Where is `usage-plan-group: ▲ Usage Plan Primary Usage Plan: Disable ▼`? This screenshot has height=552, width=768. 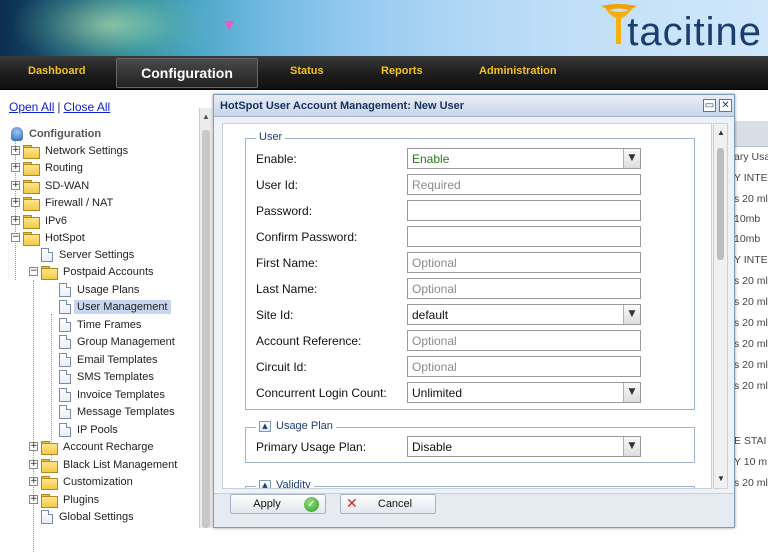
usage-plan-group: ▲ Usage Plan Primary Usage Plan: Disable ▼ is located at coordinates (470, 441).